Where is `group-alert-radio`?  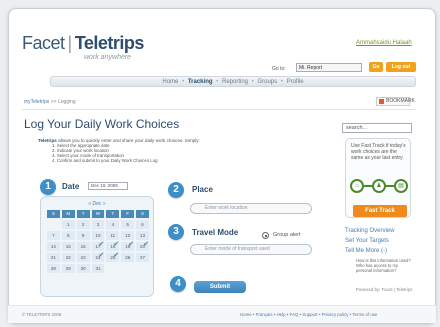
group-alert-radio is located at coordinates (265, 235).